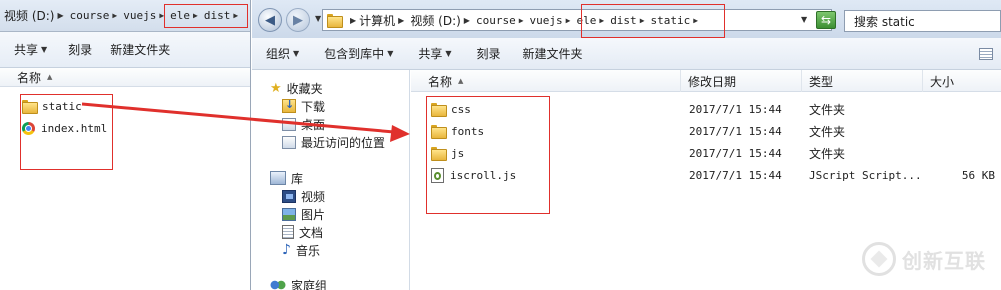 The height and width of the screenshot is (290, 1001). I want to click on left-command-bar: 共享 ▼ 刻录 新建文件夹, so click(125, 50).